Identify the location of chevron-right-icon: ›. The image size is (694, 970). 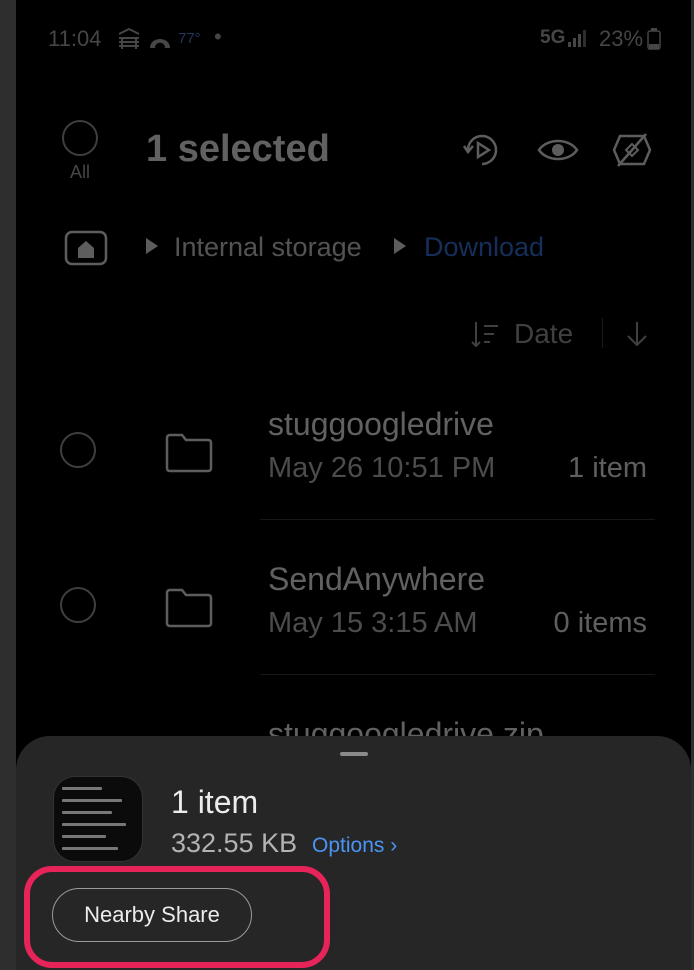
(394, 845).